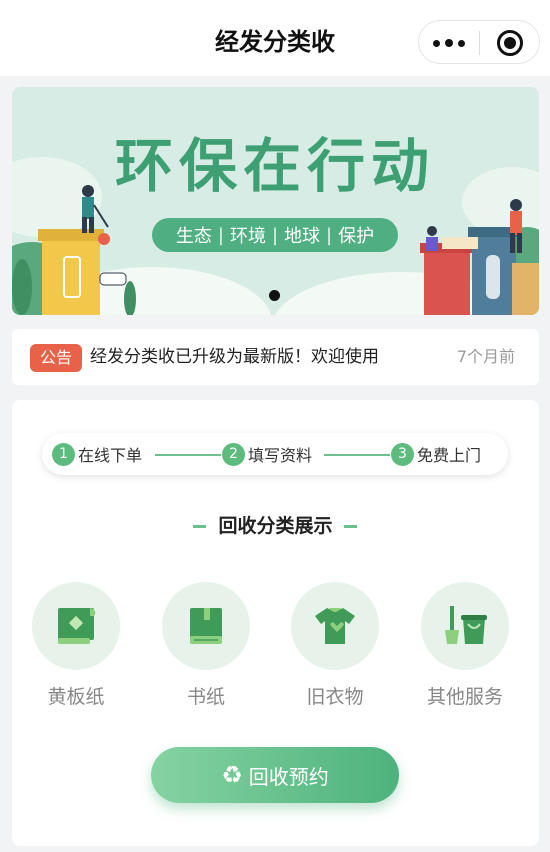 The height and width of the screenshot is (852, 550). I want to click on banner-title: 环保在行动, so click(274, 166).